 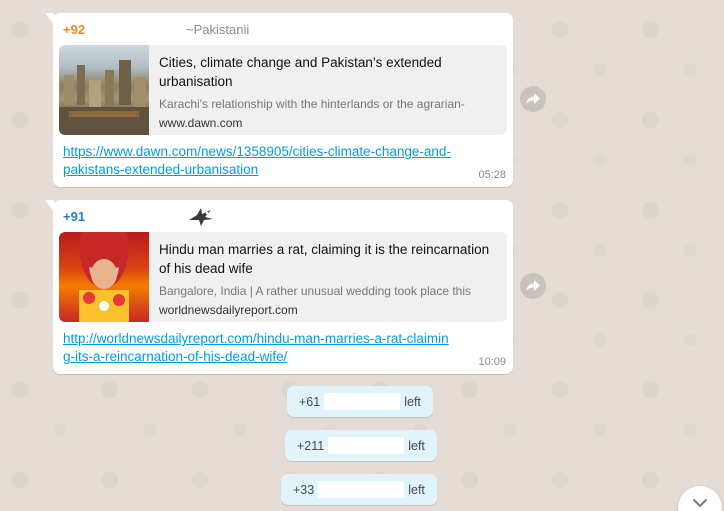 I want to click on bird-icon, so click(x=201, y=217).